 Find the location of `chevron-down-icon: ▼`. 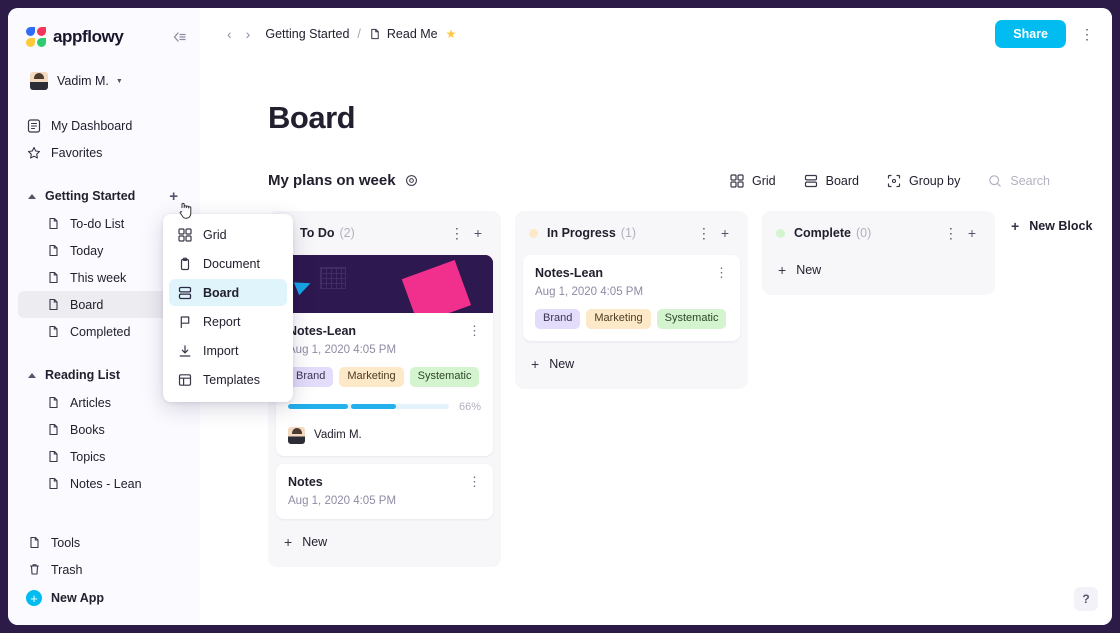

chevron-down-icon: ▼ is located at coordinates (119, 81).